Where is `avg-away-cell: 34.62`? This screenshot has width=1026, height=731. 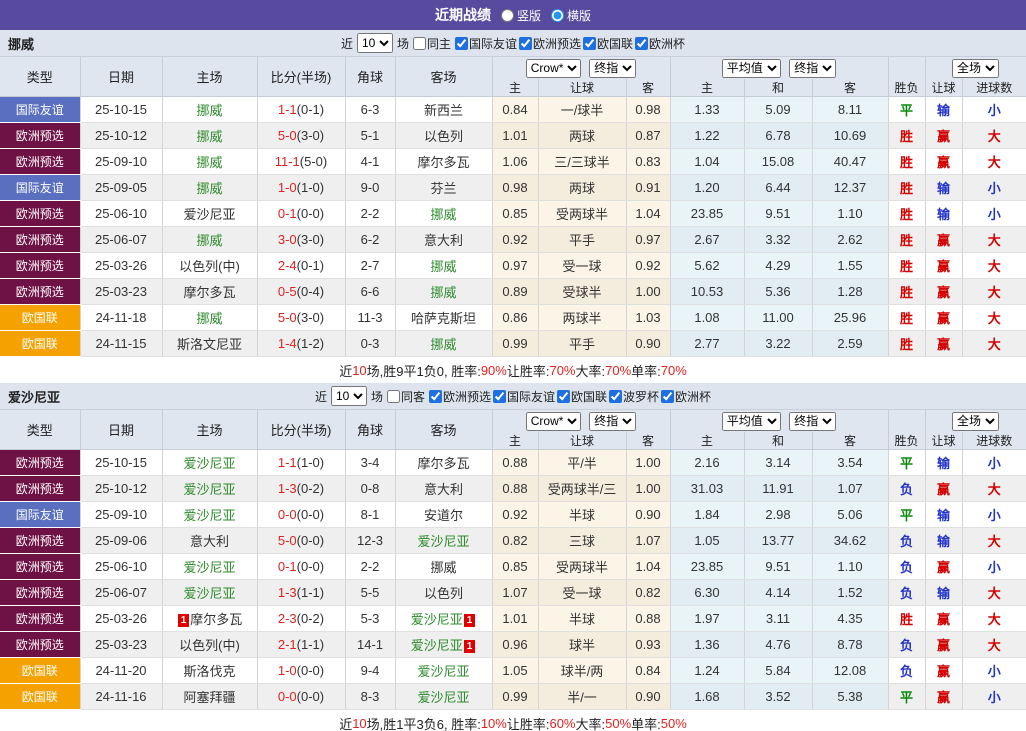 avg-away-cell: 34.62 is located at coordinates (850, 540).